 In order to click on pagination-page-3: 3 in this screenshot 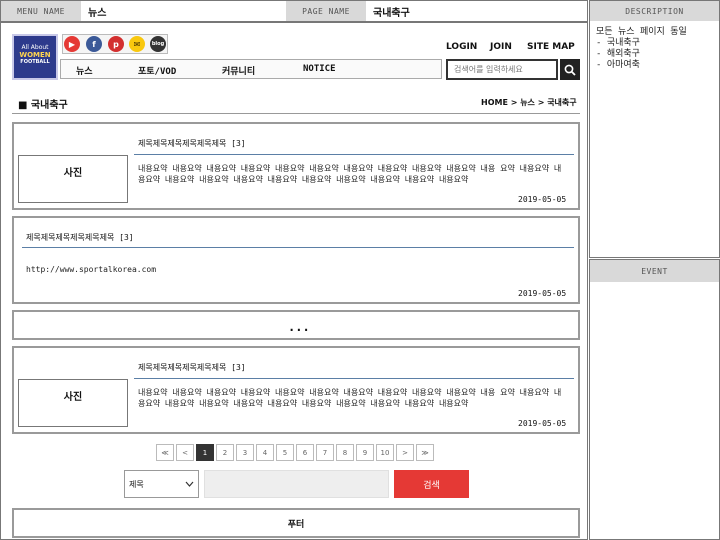, I will do `click(245, 452)`.